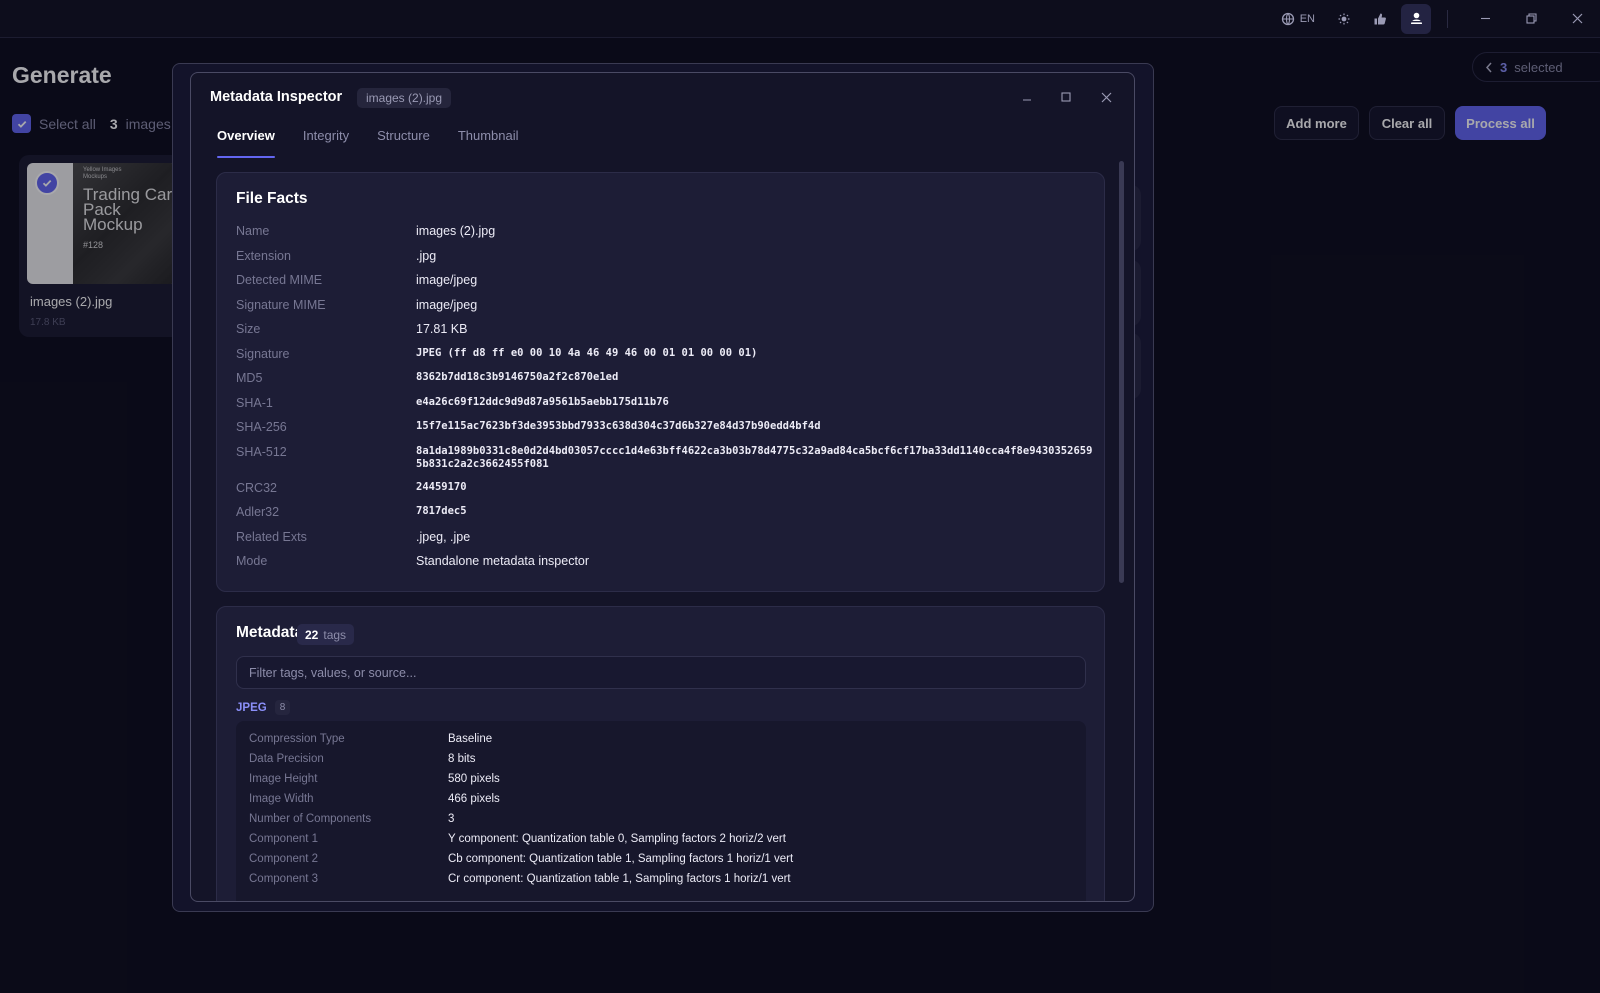 The width and height of the screenshot is (1600, 993). I want to click on tag-label: Component 3, so click(284, 879).